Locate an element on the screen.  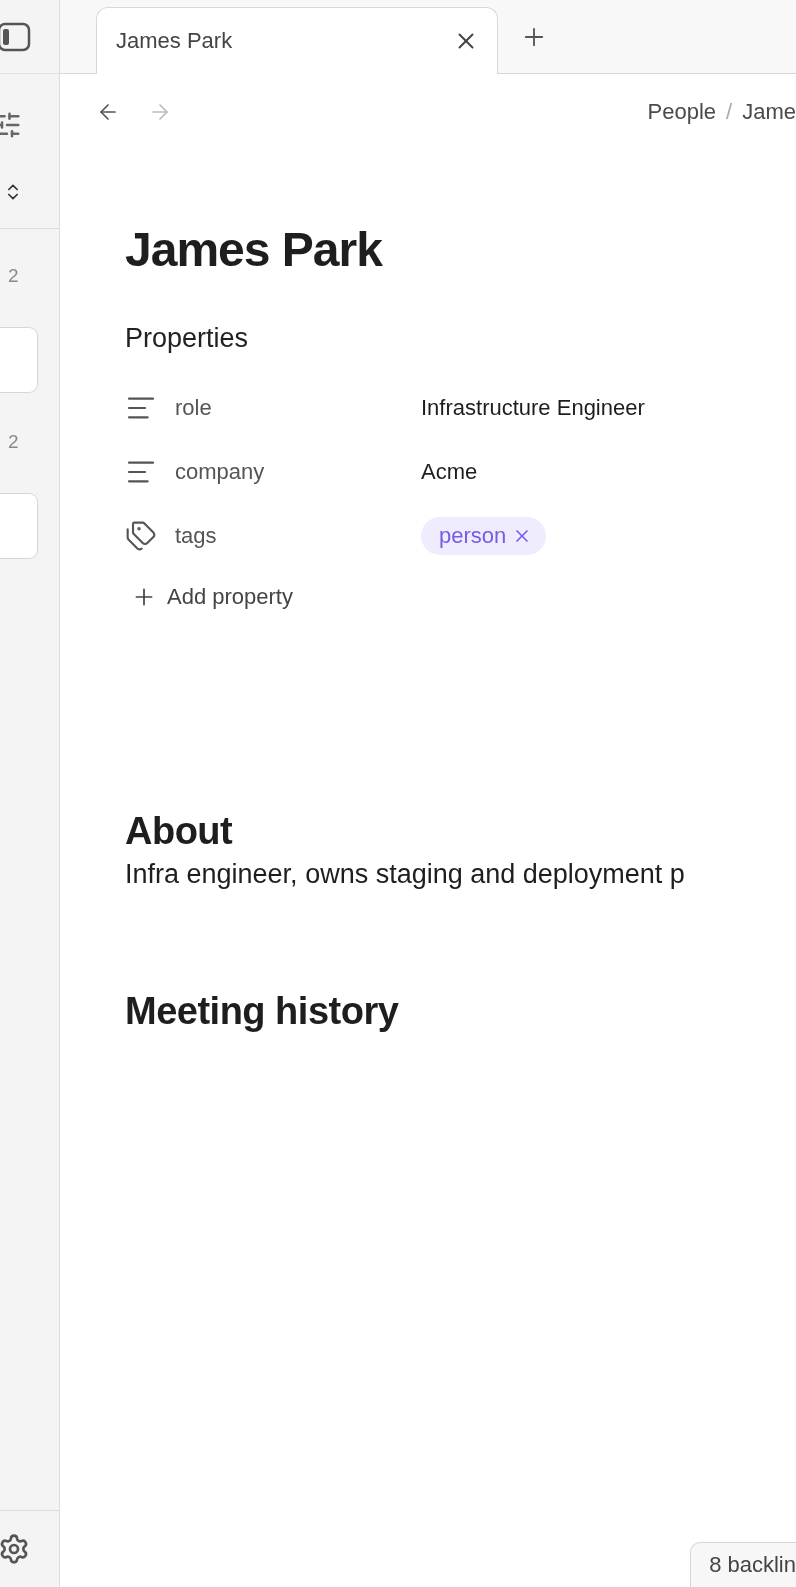
property-value: Infrastructure Engineer is located at coordinates (533, 408).